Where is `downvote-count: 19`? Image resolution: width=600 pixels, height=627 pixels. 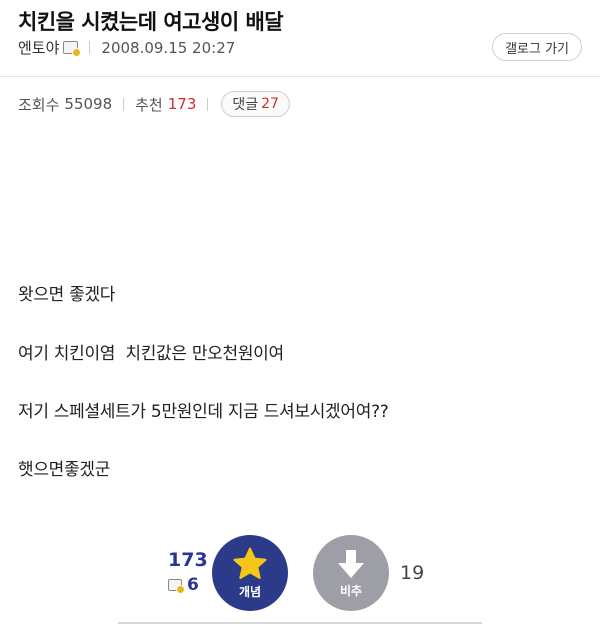 downvote-count: 19 is located at coordinates (412, 573).